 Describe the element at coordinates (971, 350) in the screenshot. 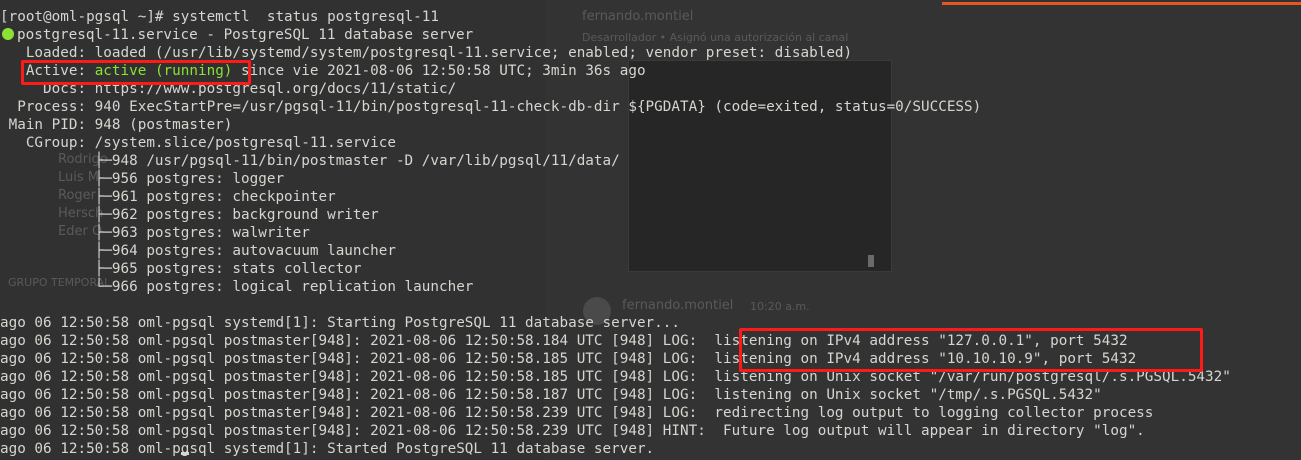

I see `highlight-ipv4-listening` at that location.